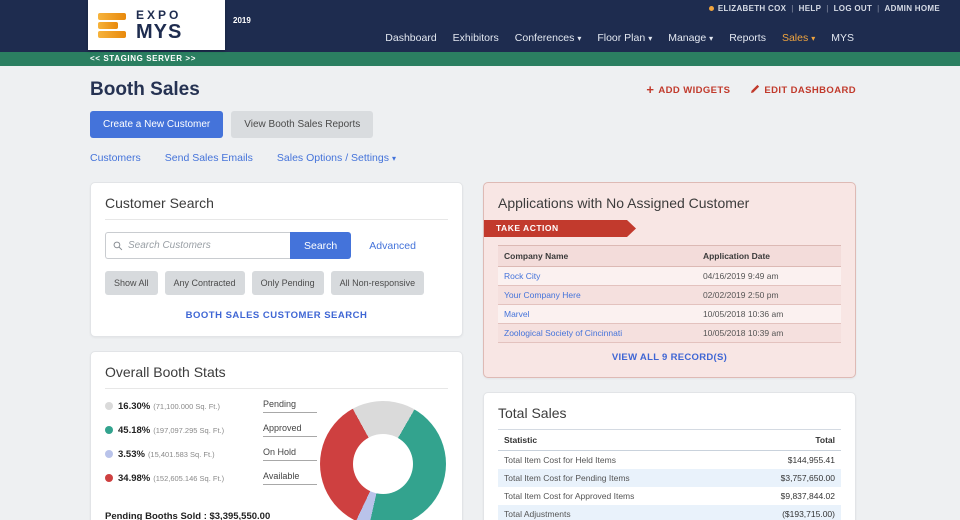 The image size is (960, 520). What do you see at coordinates (131, 283) in the screenshot?
I see `filter-show-all: Show All` at bounding box center [131, 283].